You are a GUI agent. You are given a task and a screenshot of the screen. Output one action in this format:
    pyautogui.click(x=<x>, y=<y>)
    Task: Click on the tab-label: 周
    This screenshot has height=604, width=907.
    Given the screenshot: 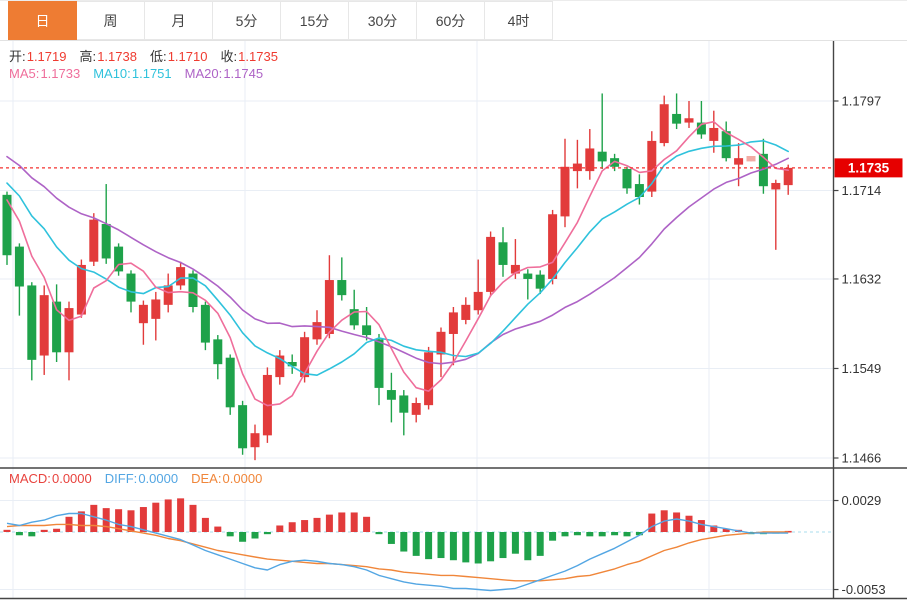 What is the action you would take?
    pyautogui.click(x=110, y=20)
    